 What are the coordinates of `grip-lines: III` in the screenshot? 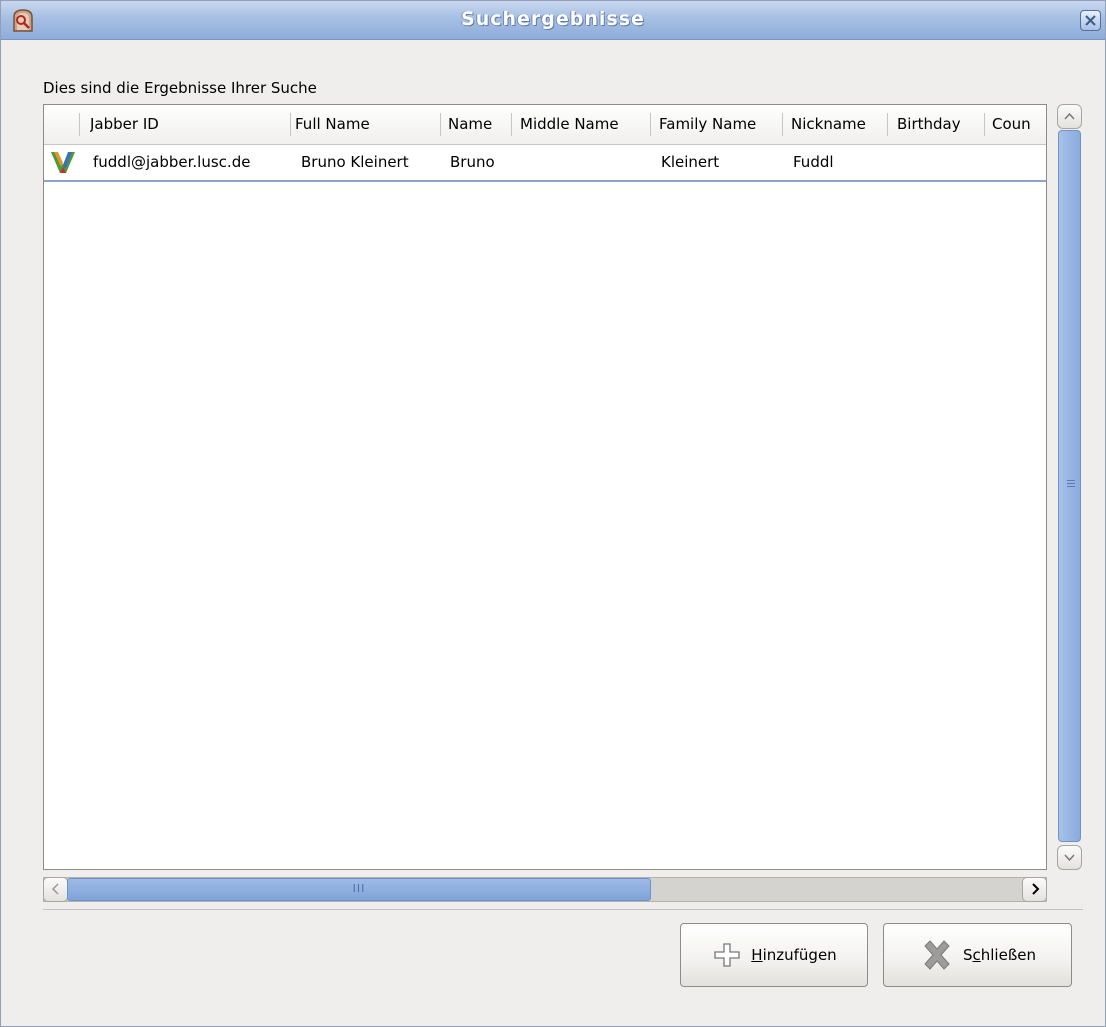 It's located at (359, 888).